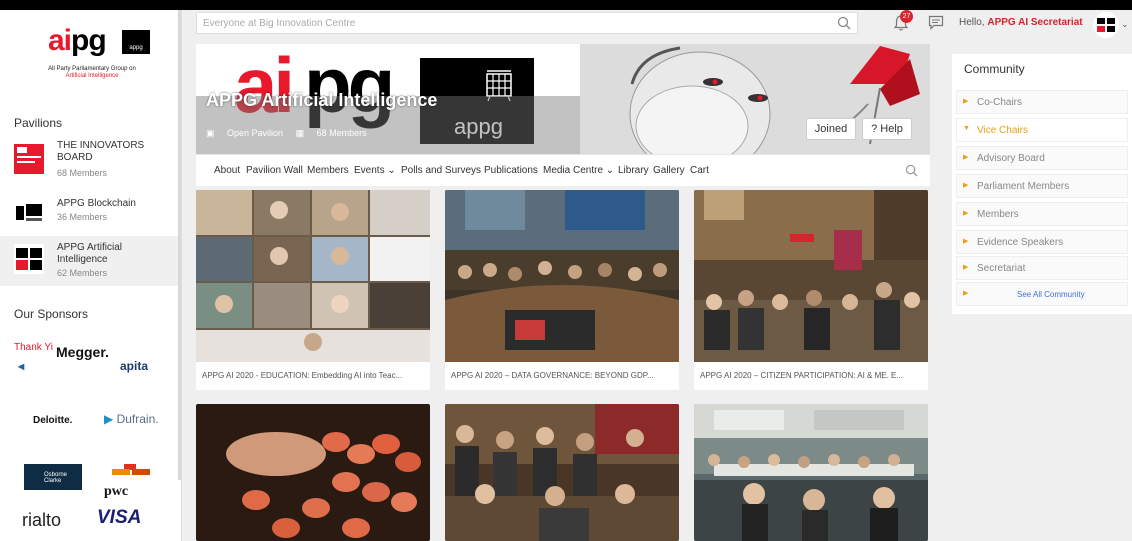 This screenshot has height=541, width=1132. I want to click on sidebar-scrollbar, so click(179, 245).